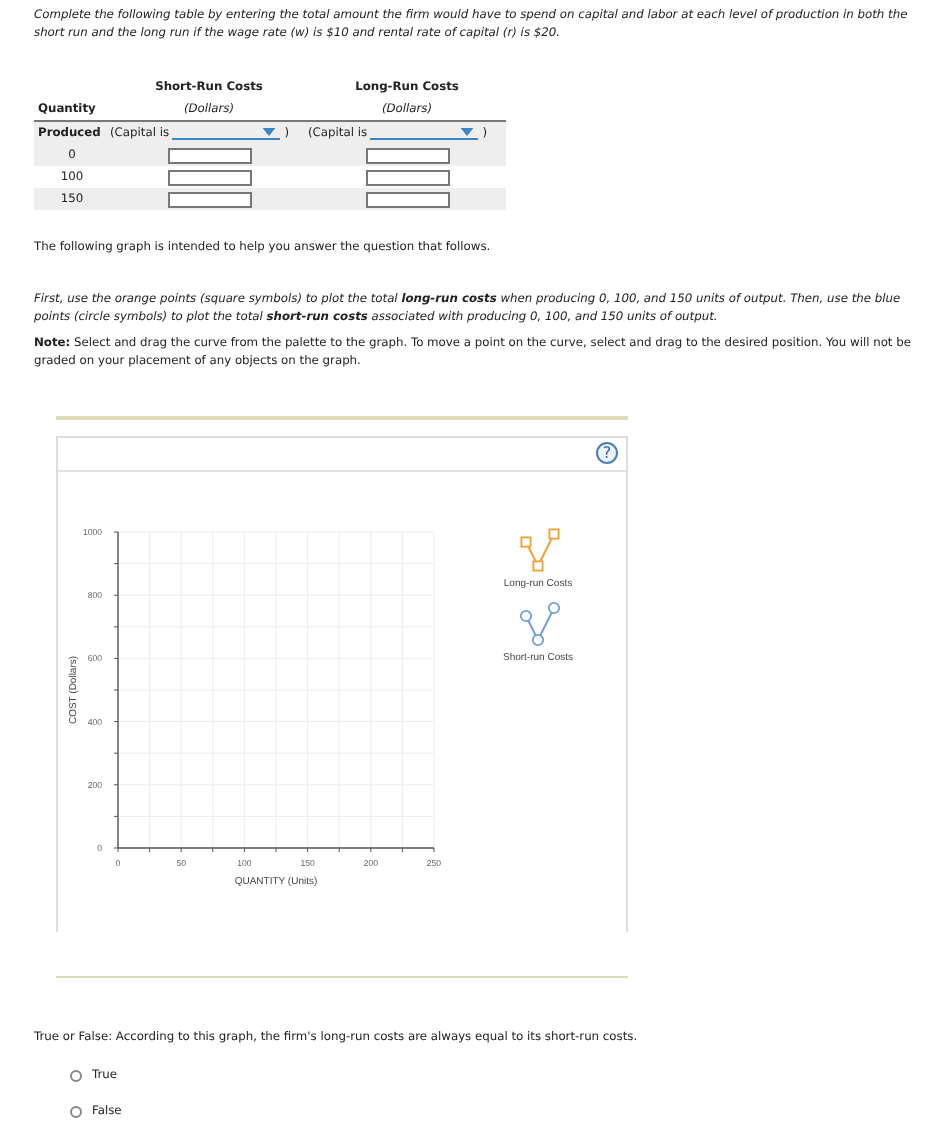 Image resolution: width=948 pixels, height=1148 pixels. I want to click on circle-points-icon, so click(540, 623).